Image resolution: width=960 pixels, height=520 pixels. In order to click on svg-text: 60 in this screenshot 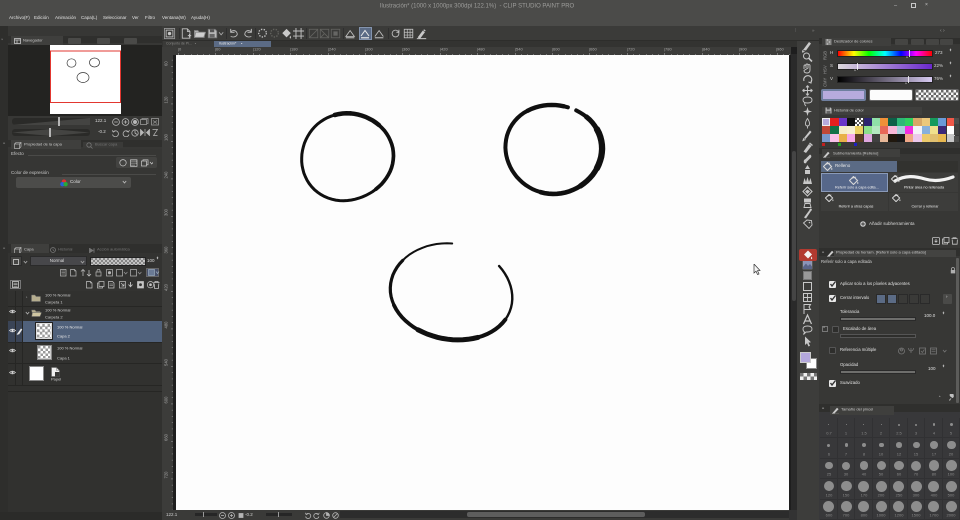, I will do `click(166, 62)`.